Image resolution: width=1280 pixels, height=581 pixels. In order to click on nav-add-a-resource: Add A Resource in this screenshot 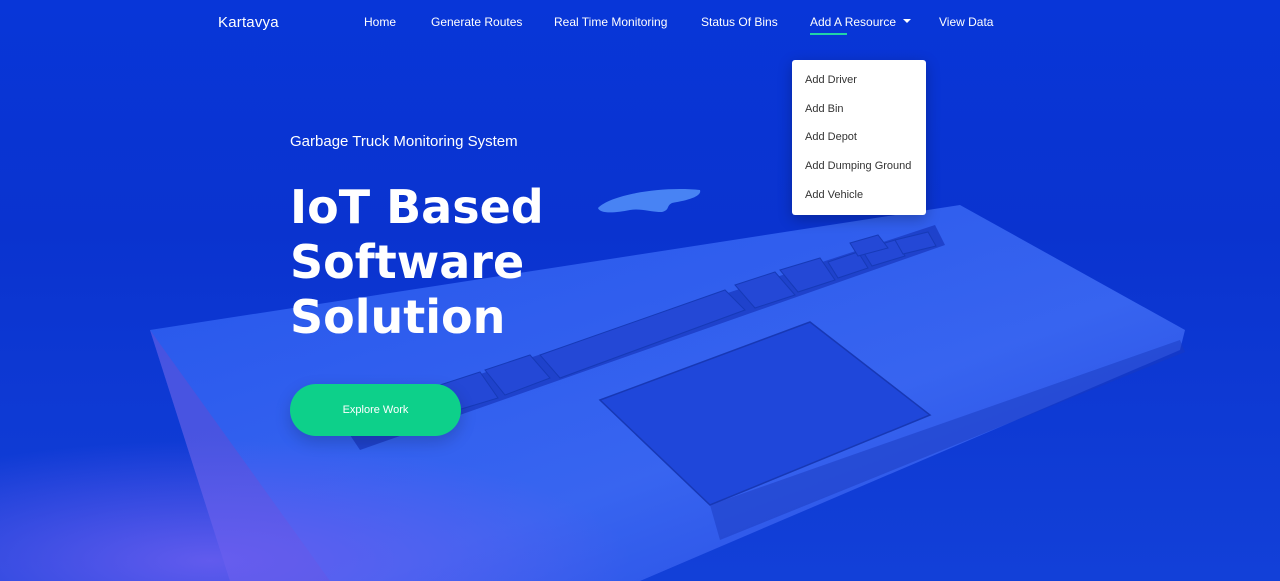, I will do `click(861, 25)`.